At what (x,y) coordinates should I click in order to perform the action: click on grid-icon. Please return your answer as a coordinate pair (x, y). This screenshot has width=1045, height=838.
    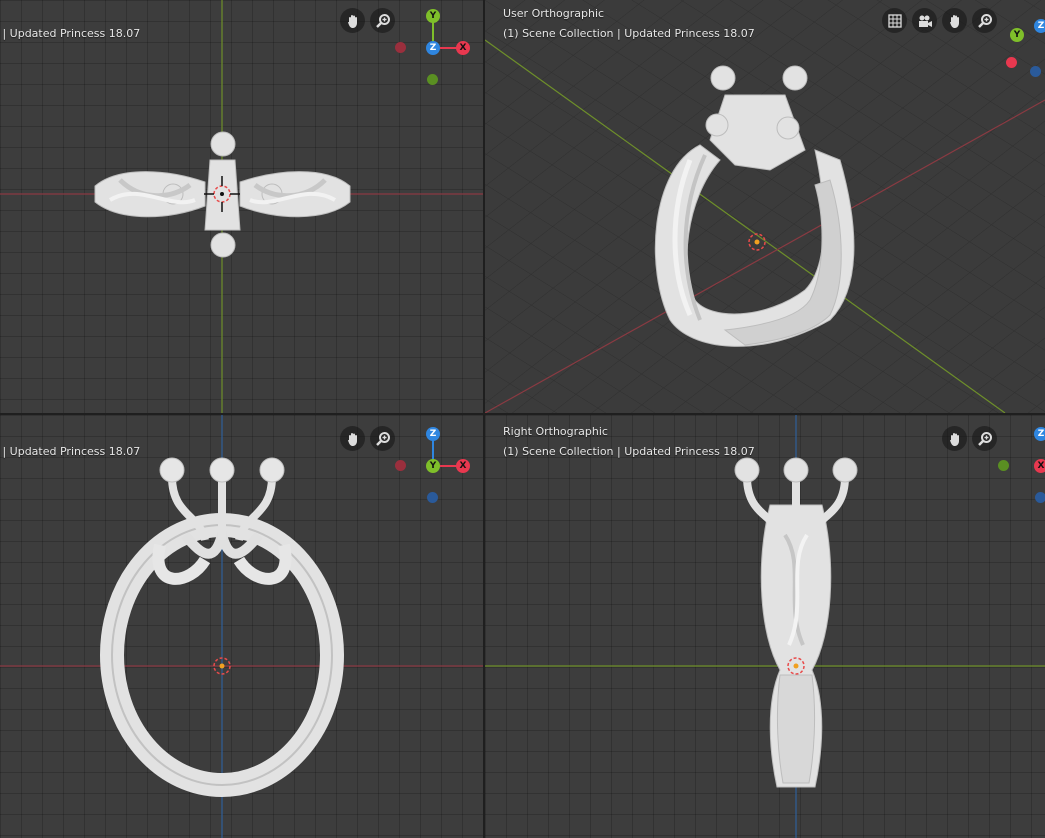
    Looking at the image, I should click on (894, 20).